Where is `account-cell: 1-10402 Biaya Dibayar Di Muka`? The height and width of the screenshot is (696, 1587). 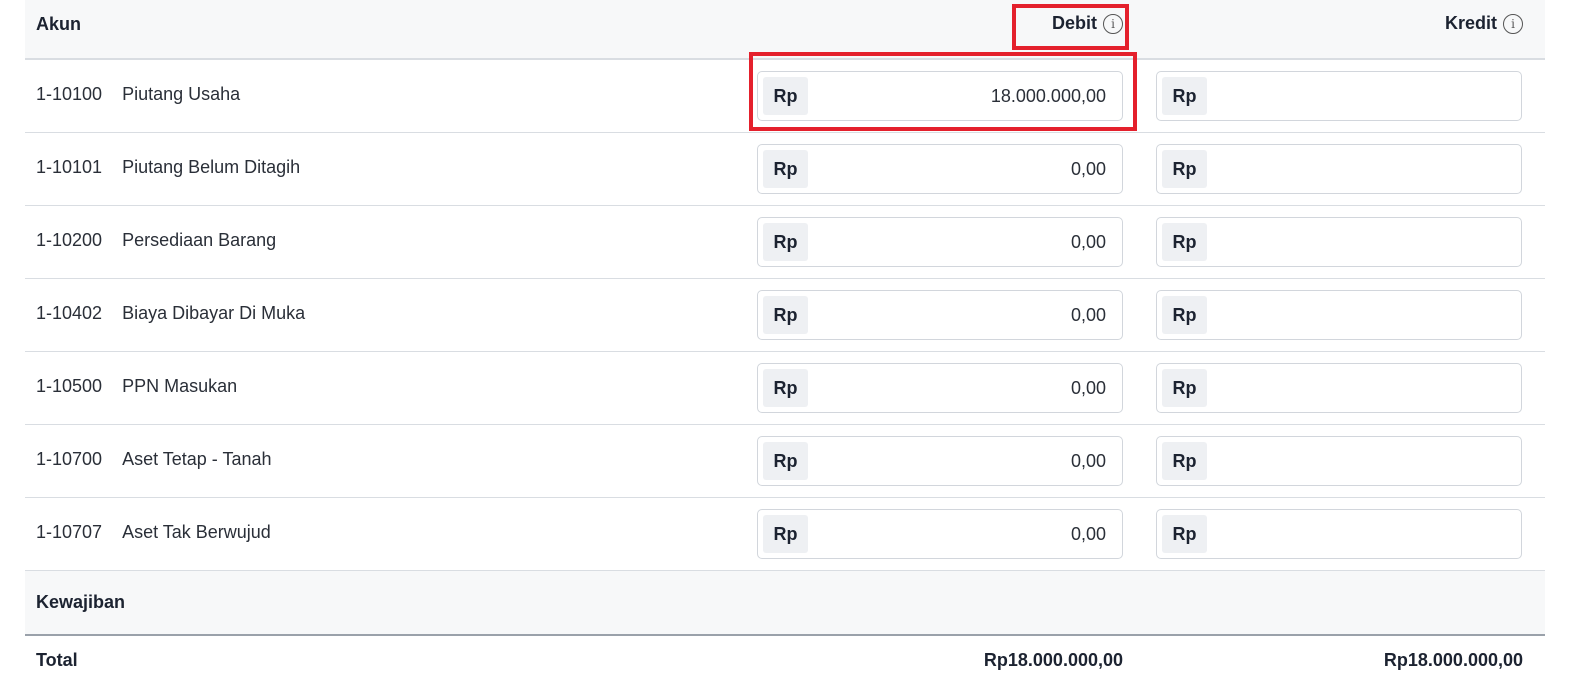 account-cell: 1-10402 Biaya Dibayar Di Muka is located at coordinates (170, 313).